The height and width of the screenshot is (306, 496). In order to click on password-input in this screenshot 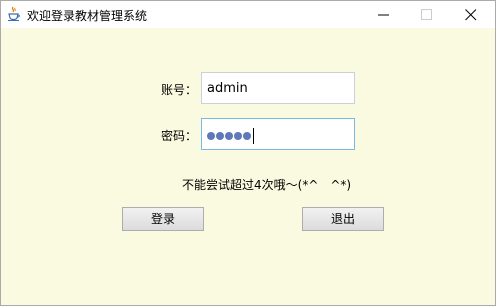, I will do `click(278, 134)`.